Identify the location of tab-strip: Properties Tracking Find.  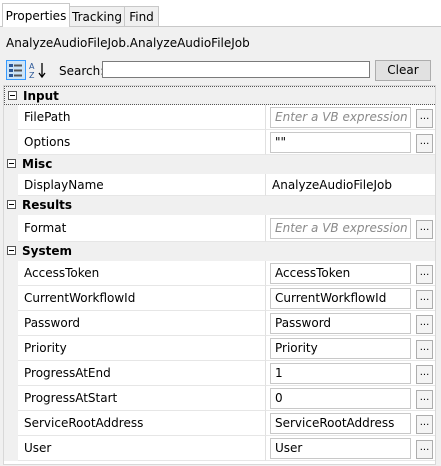
(220, 13).